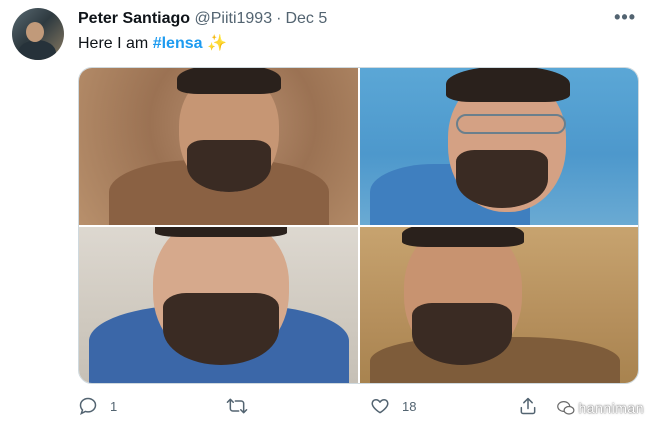  Describe the element at coordinates (134, 18) in the screenshot. I see `display-name: Peter Santiago` at that location.